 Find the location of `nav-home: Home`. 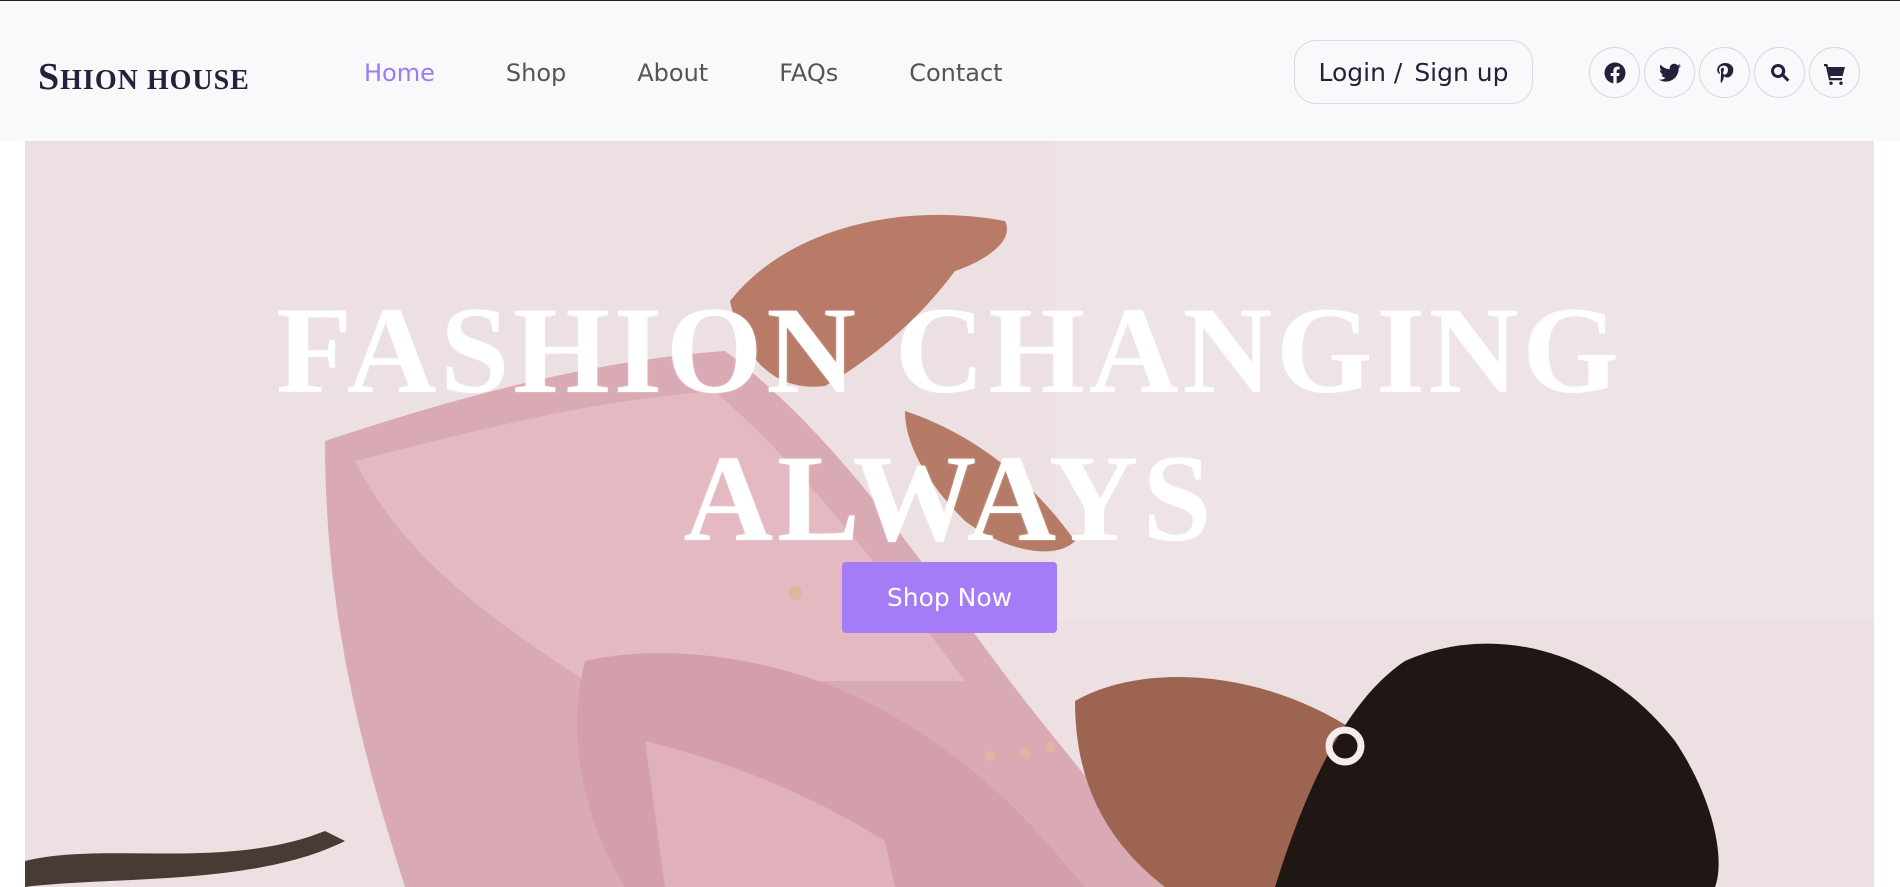

nav-home: Home is located at coordinates (399, 73).